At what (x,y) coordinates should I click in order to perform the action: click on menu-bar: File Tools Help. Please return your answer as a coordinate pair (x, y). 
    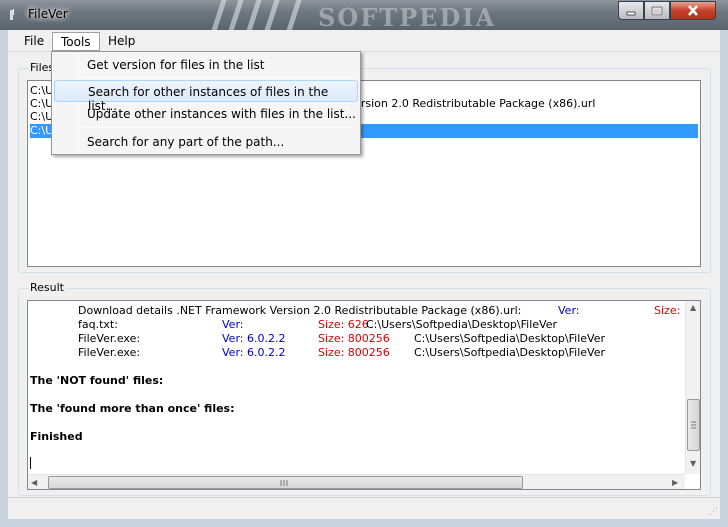
    Looking at the image, I should click on (364, 41).